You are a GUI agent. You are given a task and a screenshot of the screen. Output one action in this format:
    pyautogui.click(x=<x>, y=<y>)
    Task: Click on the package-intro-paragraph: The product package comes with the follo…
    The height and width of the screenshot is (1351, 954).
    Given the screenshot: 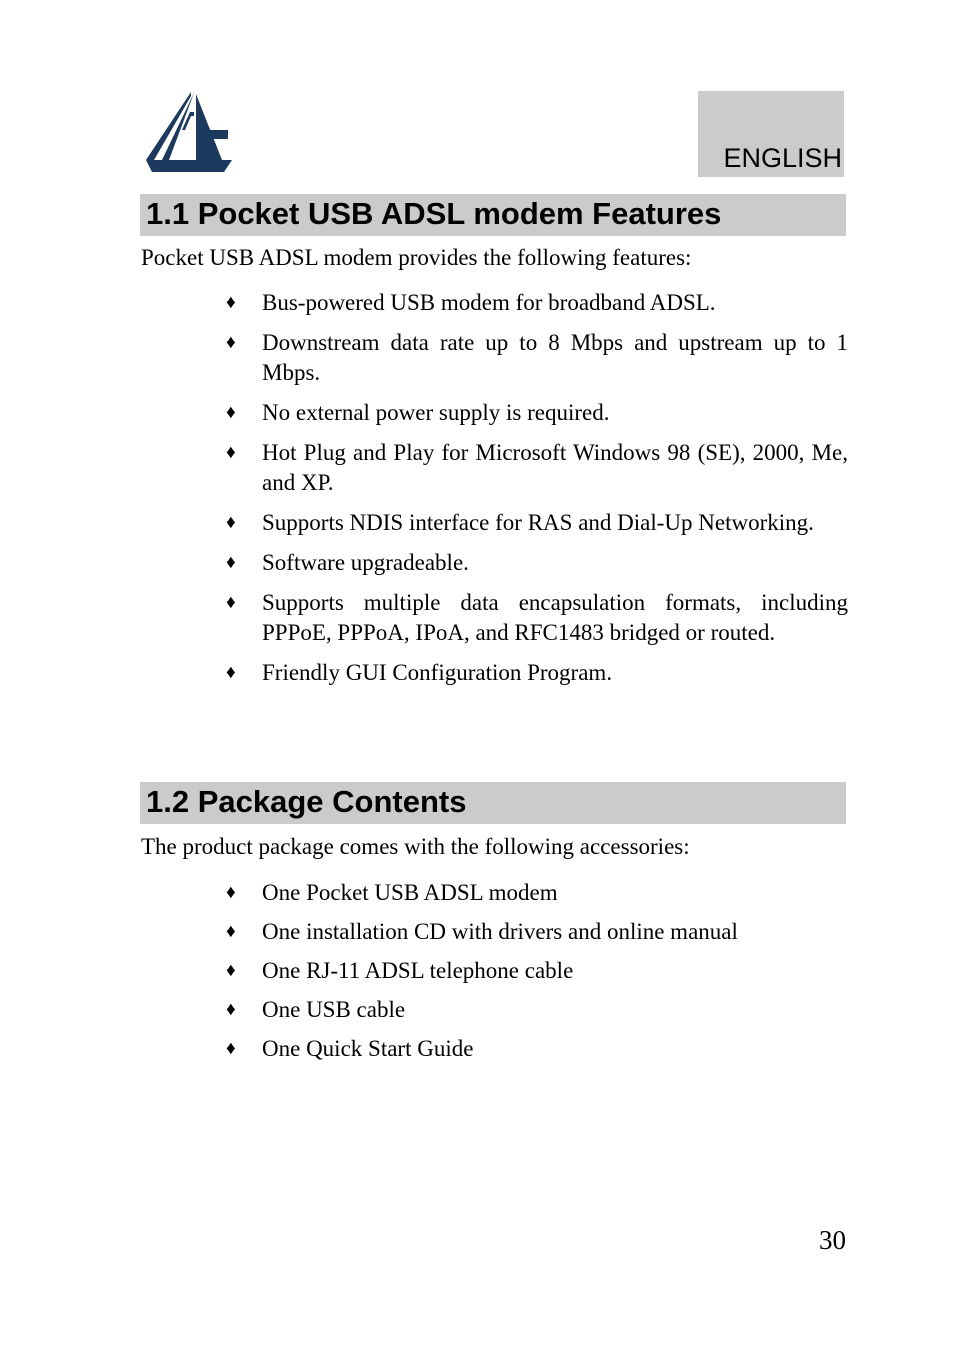 What is the action you would take?
    pyautogui.click(x=415, y=846)
    